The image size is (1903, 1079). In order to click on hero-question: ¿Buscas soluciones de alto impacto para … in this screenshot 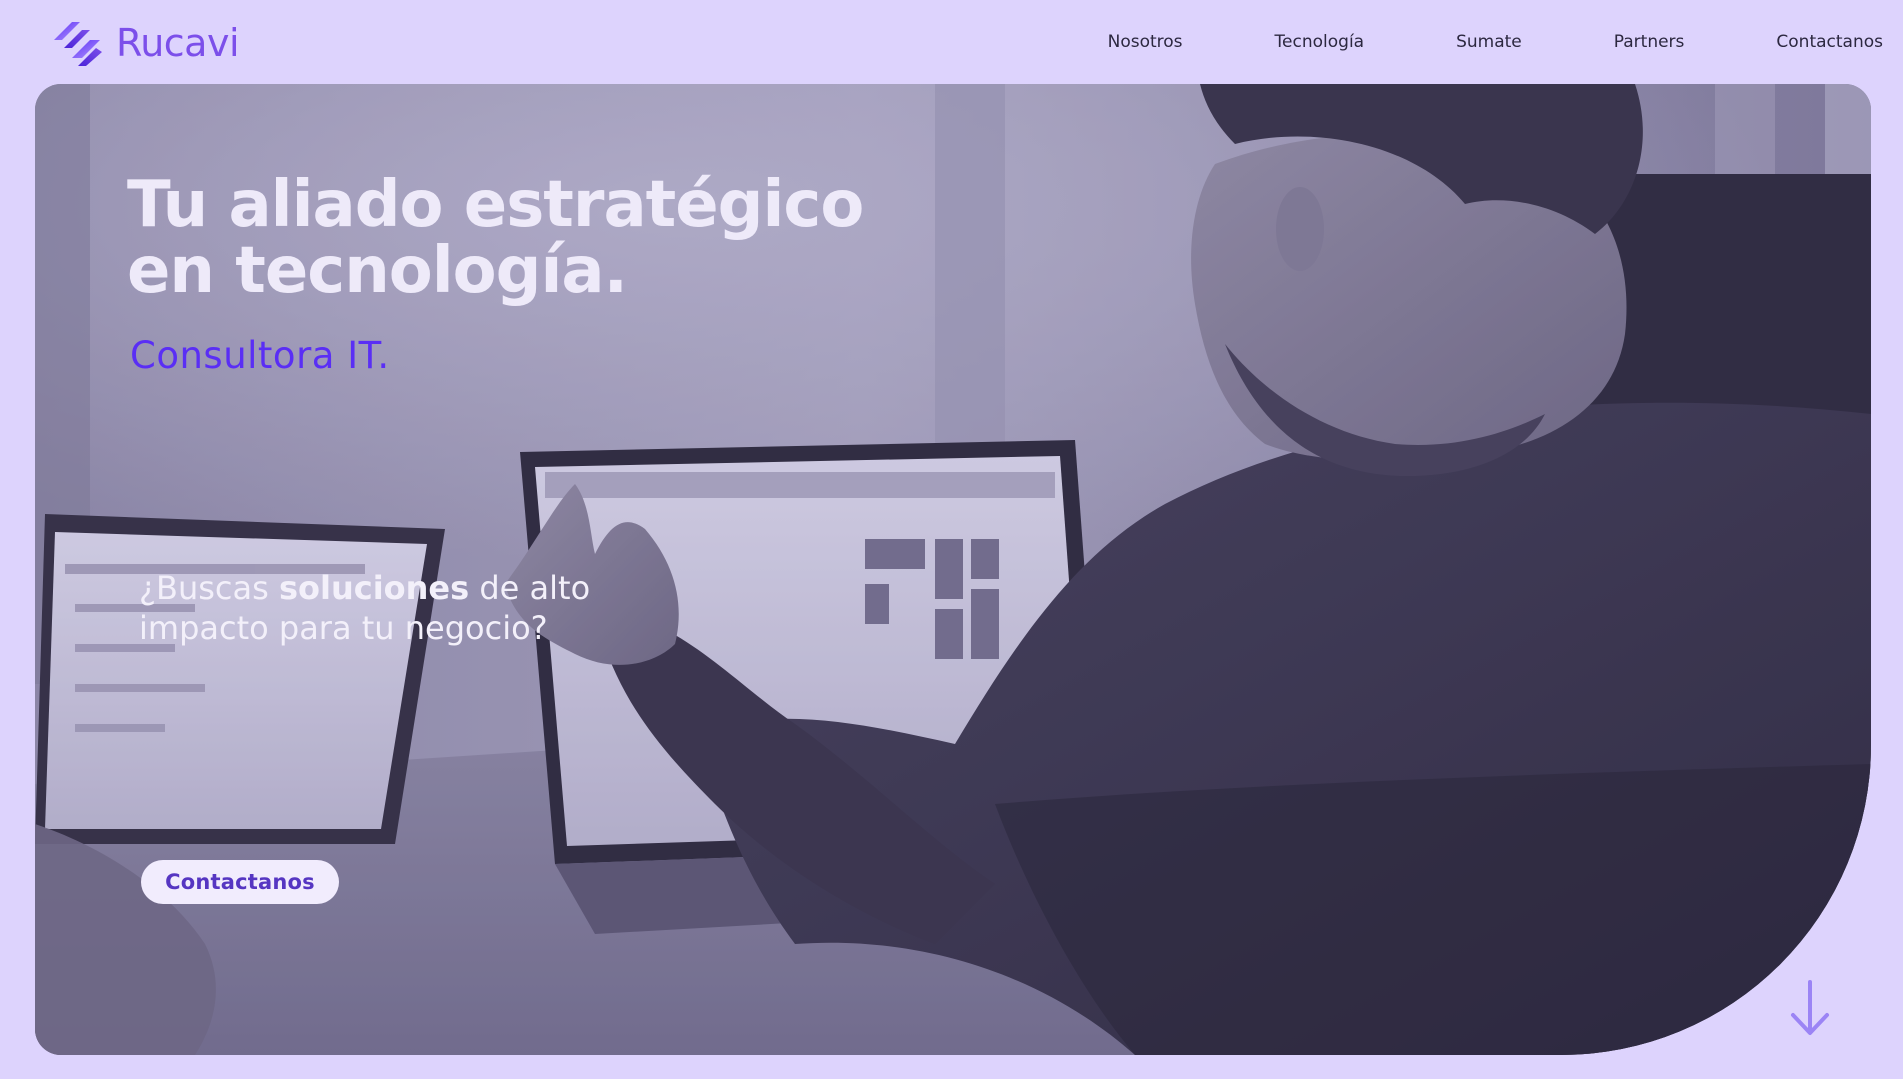, I will do `click(364, 608)`.